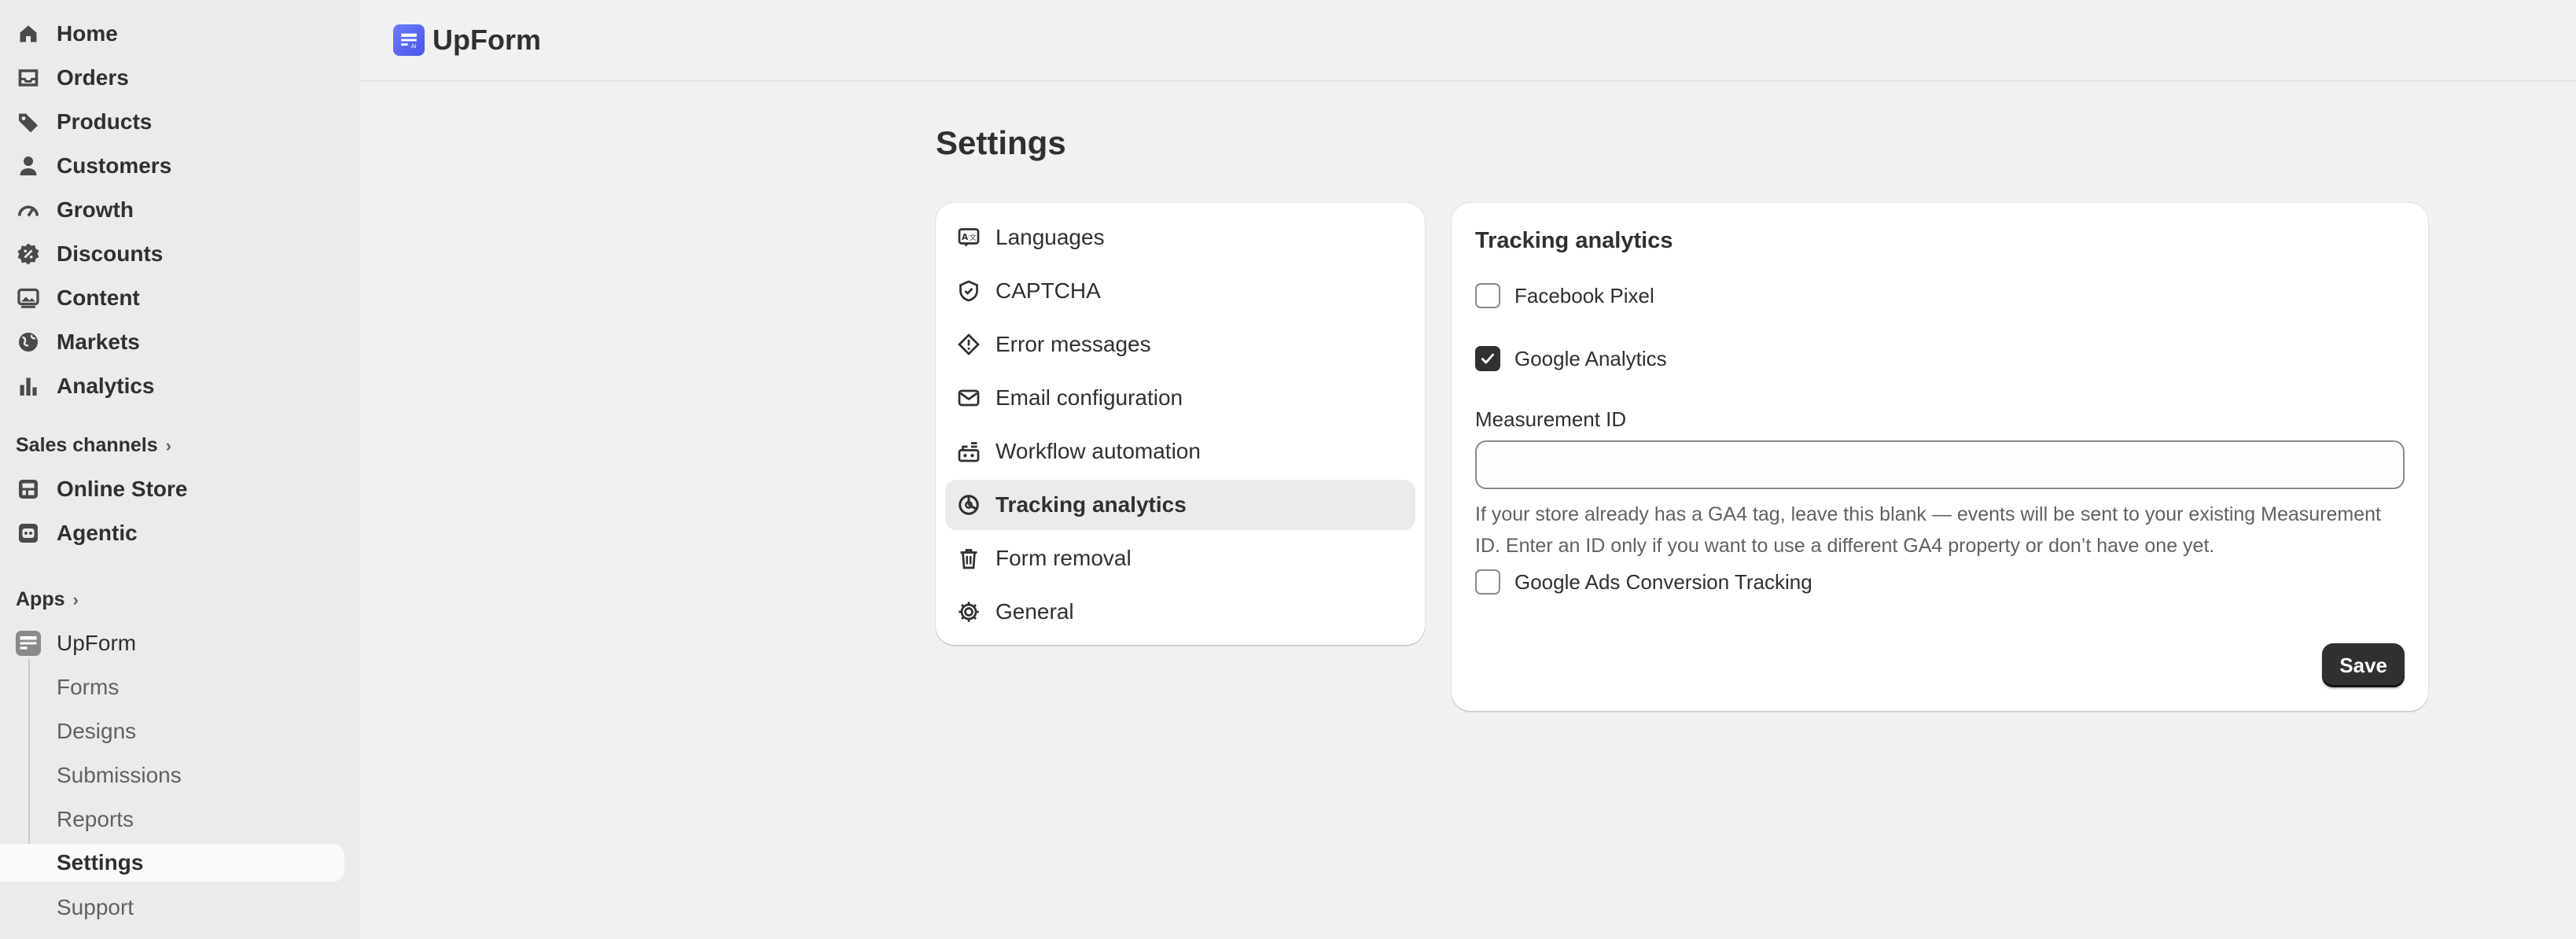 The height and width of the screenshot is (939, 2576). What do you see at coordinates (28, 166) in the screenshot?
I see `person-icon` at bounding box center [28, 166].